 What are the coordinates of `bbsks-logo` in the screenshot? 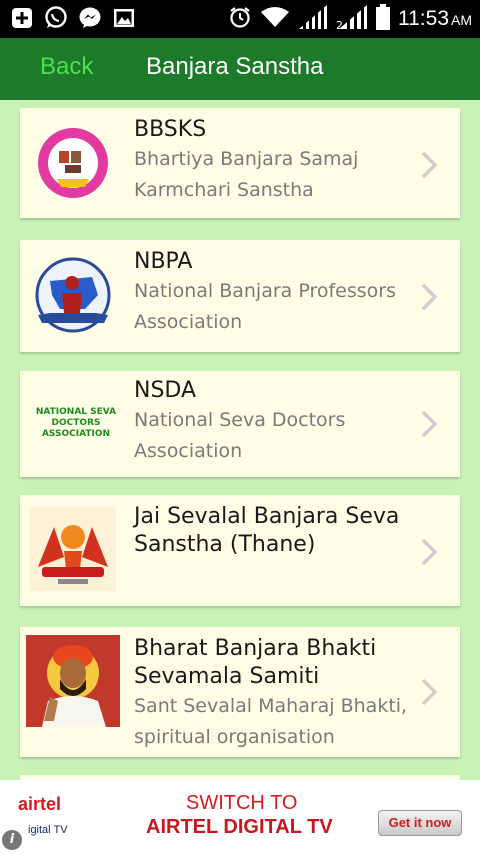 It's located at (73, 163).